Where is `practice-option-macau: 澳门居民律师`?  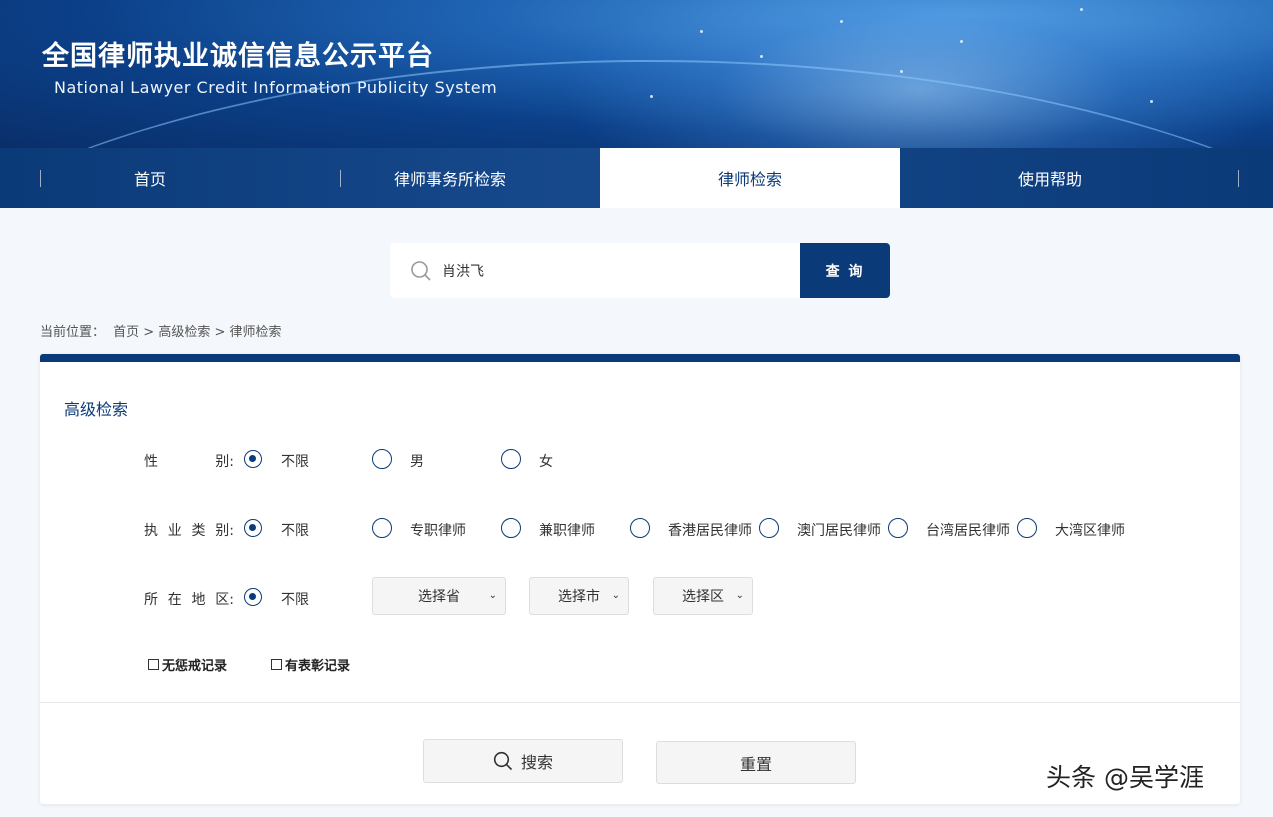
practice-option-macau: 澳门居民律师 is located at coordinates (839, 531).